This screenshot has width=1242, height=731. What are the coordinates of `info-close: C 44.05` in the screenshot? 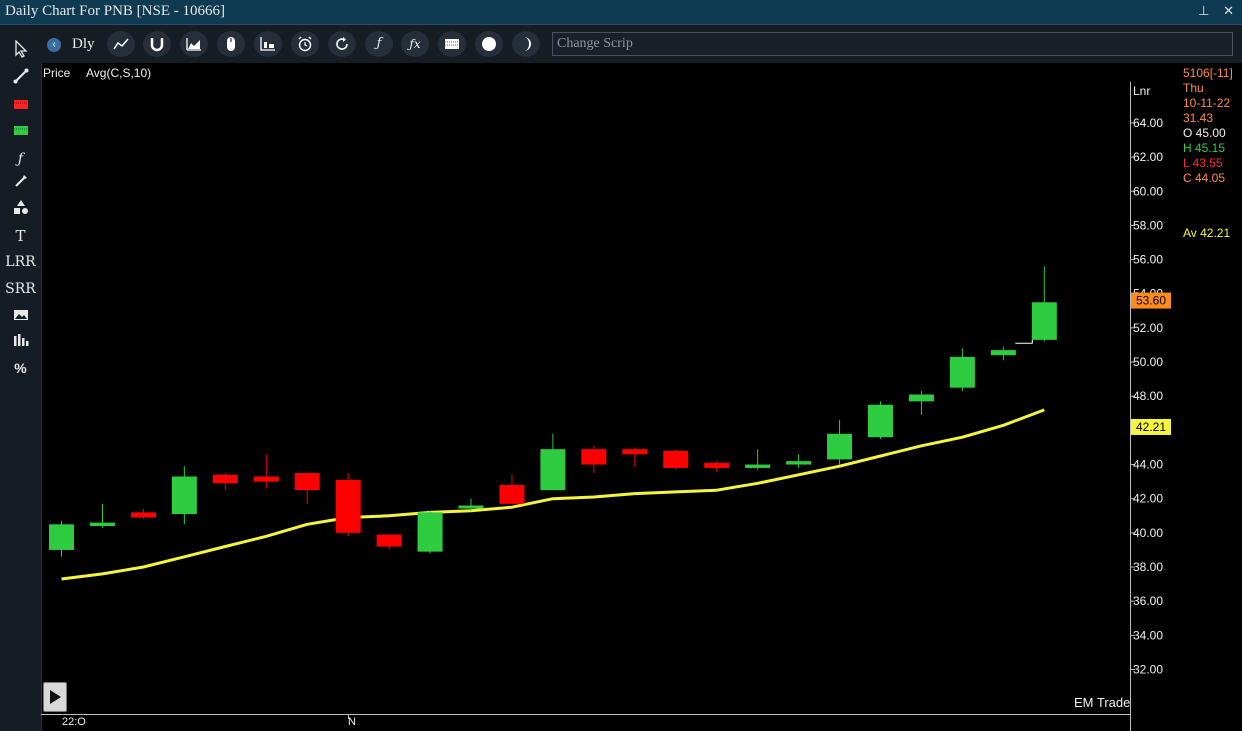 It's located at (1204, 178).